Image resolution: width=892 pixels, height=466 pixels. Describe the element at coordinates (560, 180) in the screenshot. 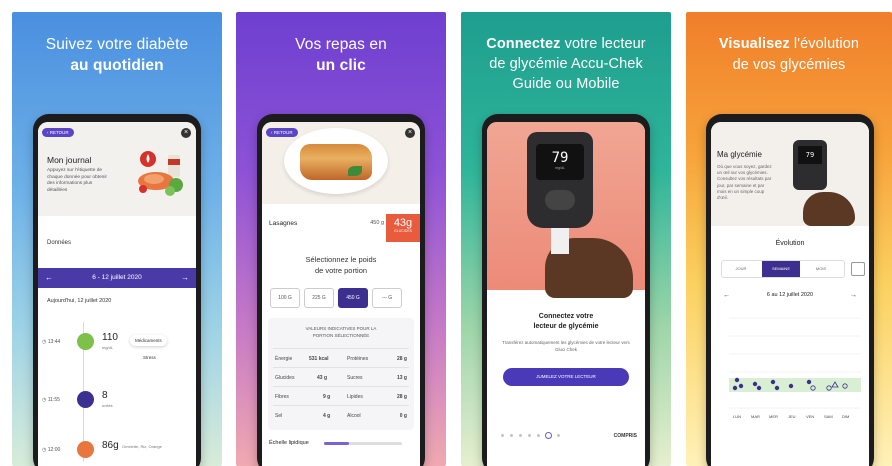

I see `glucose-meter-illustration: 79 mg/dL` at that location.